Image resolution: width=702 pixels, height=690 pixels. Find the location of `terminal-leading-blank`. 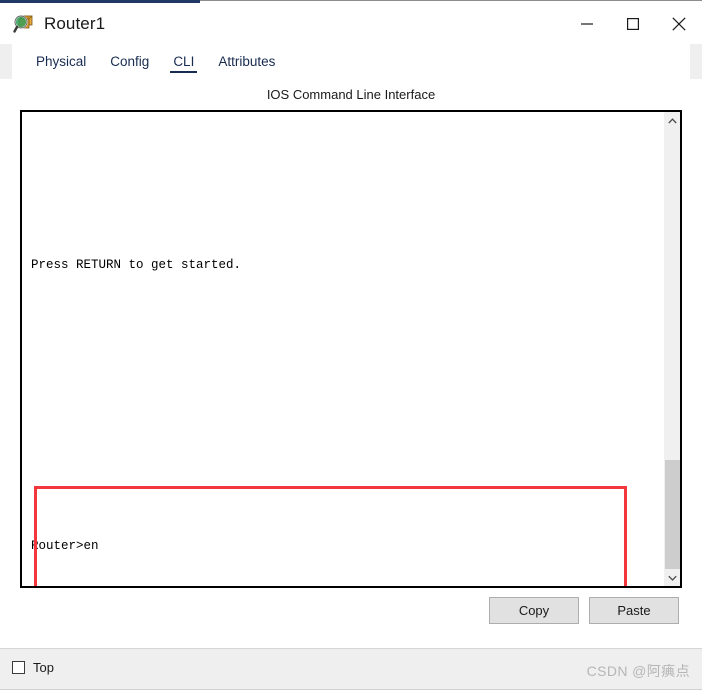

terminal-leading-blank is located at coordinates (347, 188).